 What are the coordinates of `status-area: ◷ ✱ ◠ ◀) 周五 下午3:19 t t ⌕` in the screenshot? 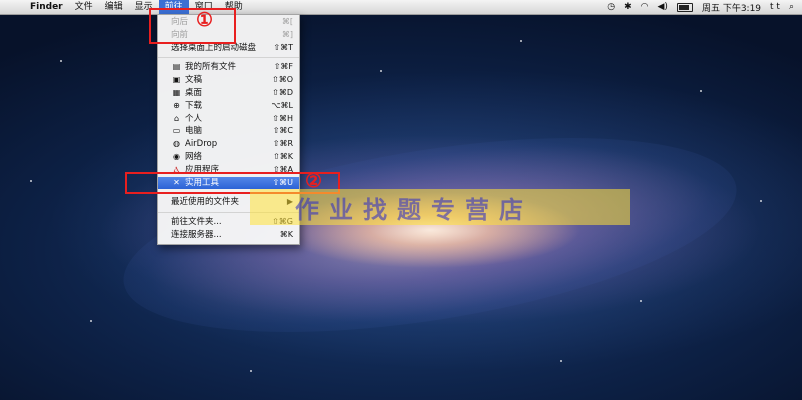 It's located at (704, 7).